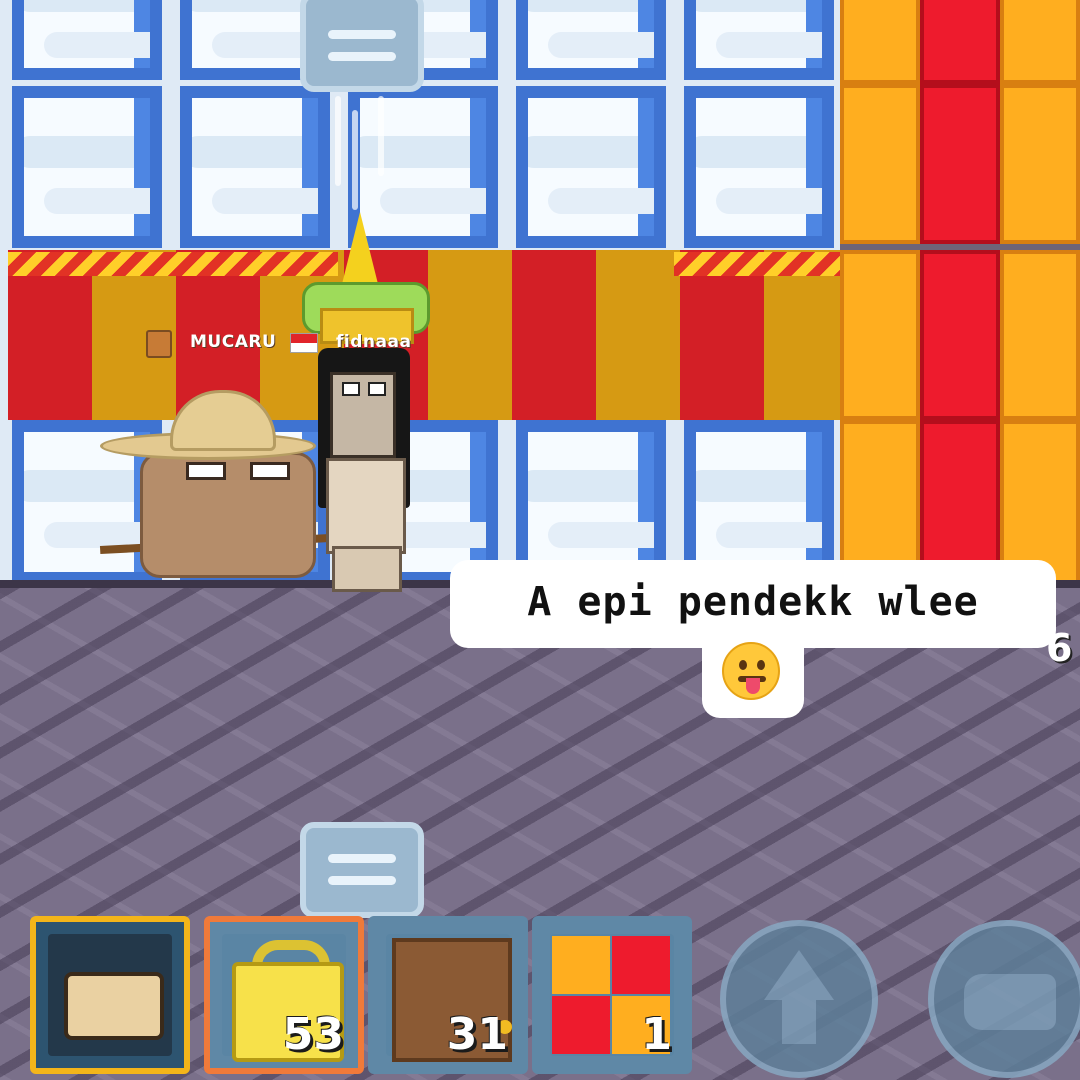  What do you see at coordinates (1010, 1002) in the screenshot?
I see `punch-icon` at bounding box center [1010, 1002].